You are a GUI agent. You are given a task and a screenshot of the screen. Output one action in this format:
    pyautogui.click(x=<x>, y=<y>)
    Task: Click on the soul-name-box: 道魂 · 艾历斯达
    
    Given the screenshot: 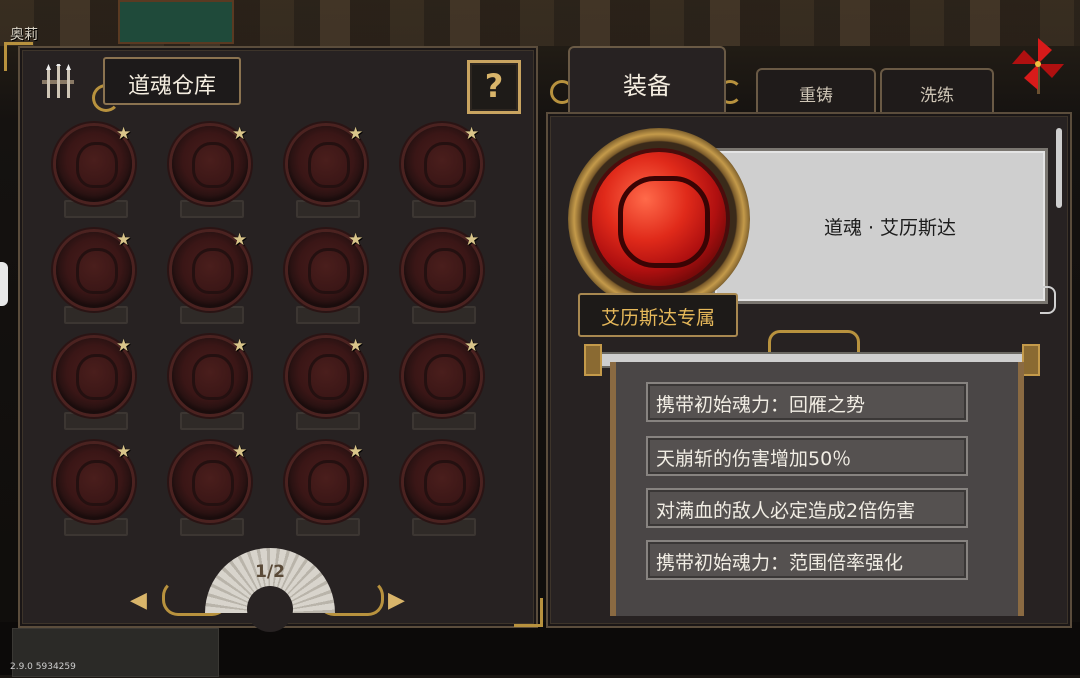 What is the action you would take?
    pyautogui.click(x=880, y=226)
    